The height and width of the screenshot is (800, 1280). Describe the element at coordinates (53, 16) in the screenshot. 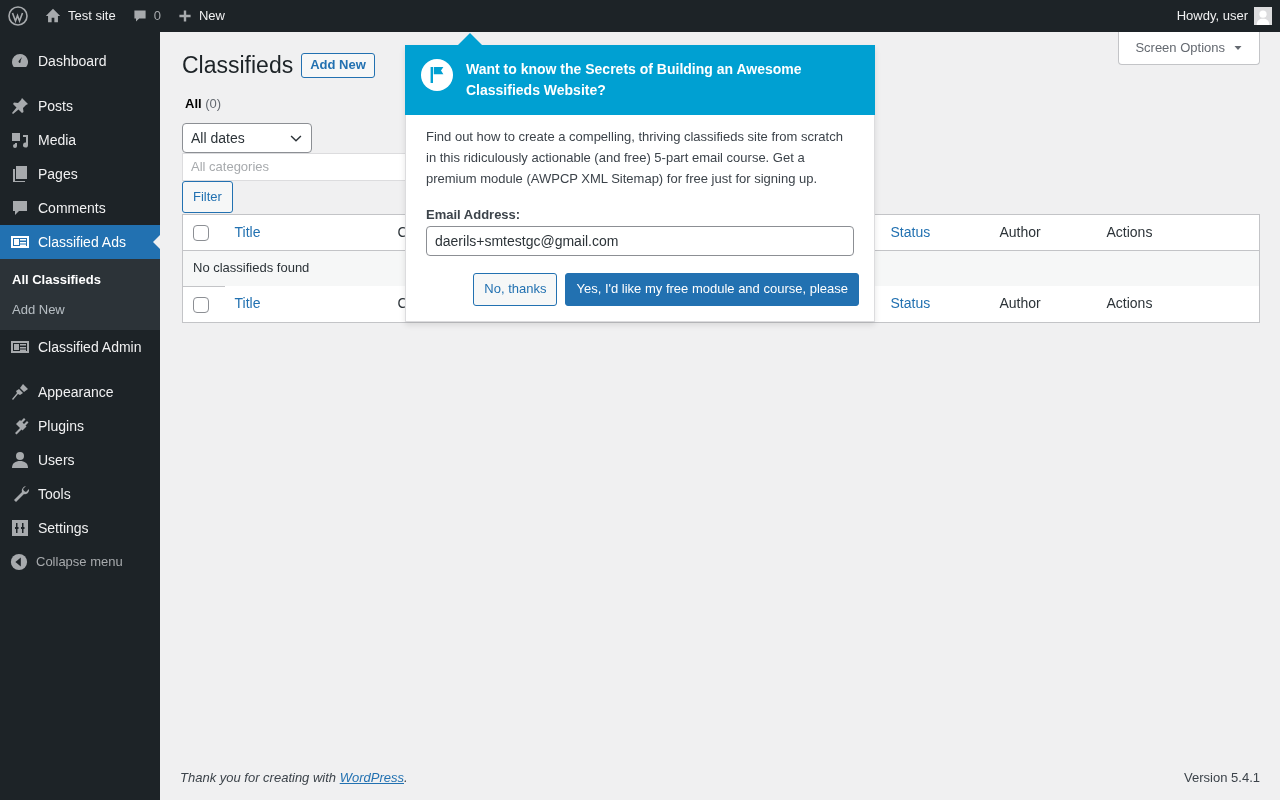

I see `home-icon` at that location.